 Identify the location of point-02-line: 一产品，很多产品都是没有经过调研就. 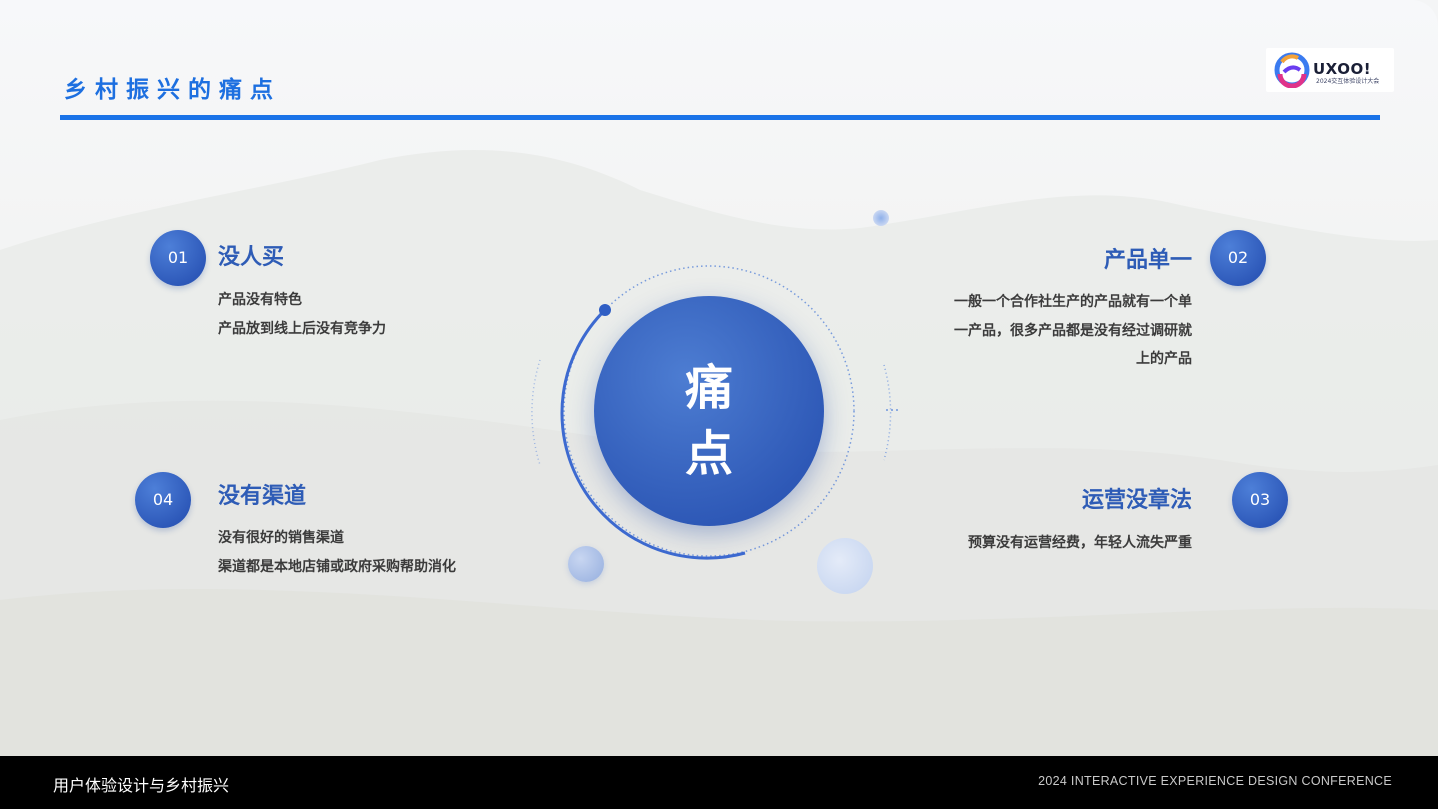
(1073, 330).